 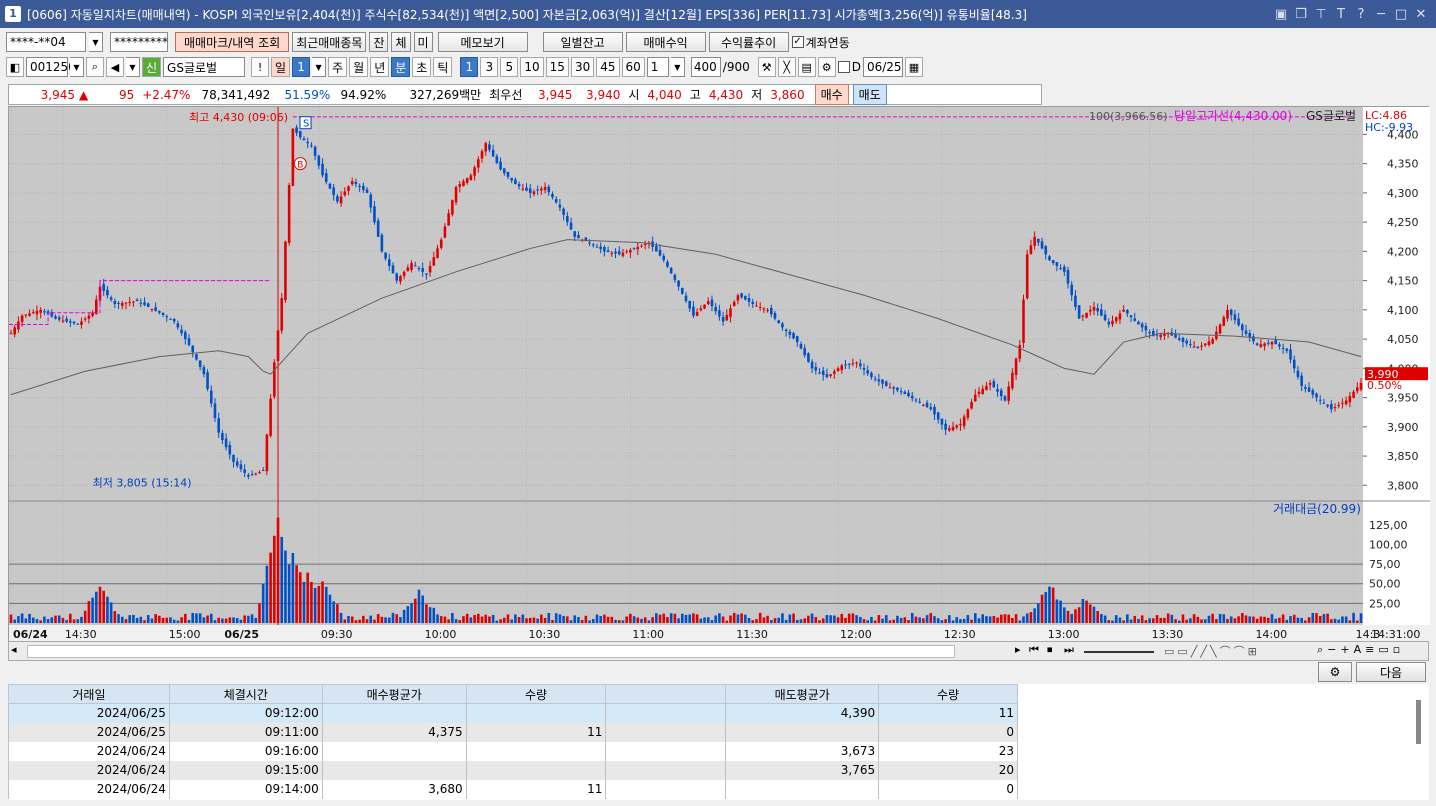 I want to click on first-icon: ⏮, so click(x=1034, y=650).